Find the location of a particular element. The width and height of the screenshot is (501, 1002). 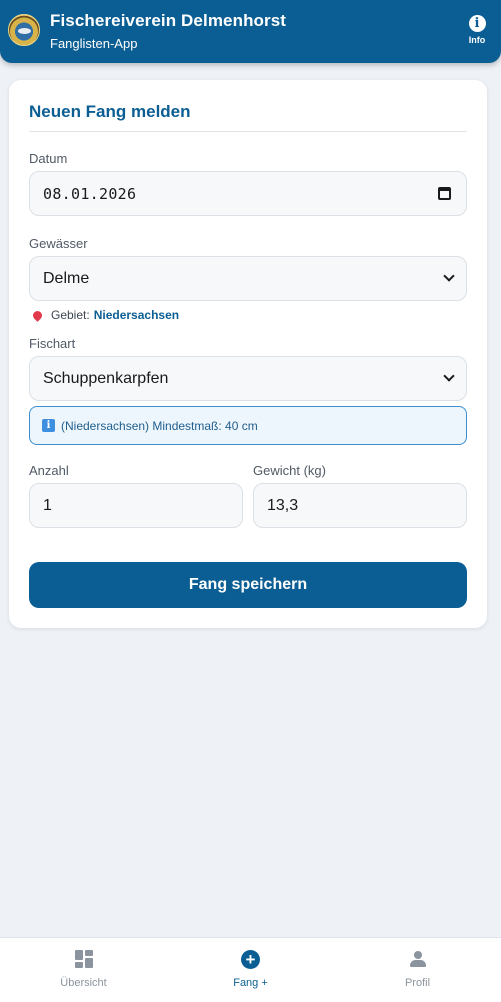

info-label: Info is located at coordinates (477, 40).